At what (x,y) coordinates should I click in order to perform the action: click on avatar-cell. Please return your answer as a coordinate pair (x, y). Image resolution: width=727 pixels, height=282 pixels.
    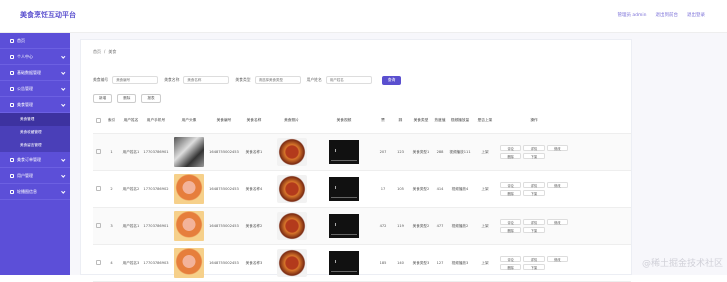
    Looking at the image, I should click on (189, 226).